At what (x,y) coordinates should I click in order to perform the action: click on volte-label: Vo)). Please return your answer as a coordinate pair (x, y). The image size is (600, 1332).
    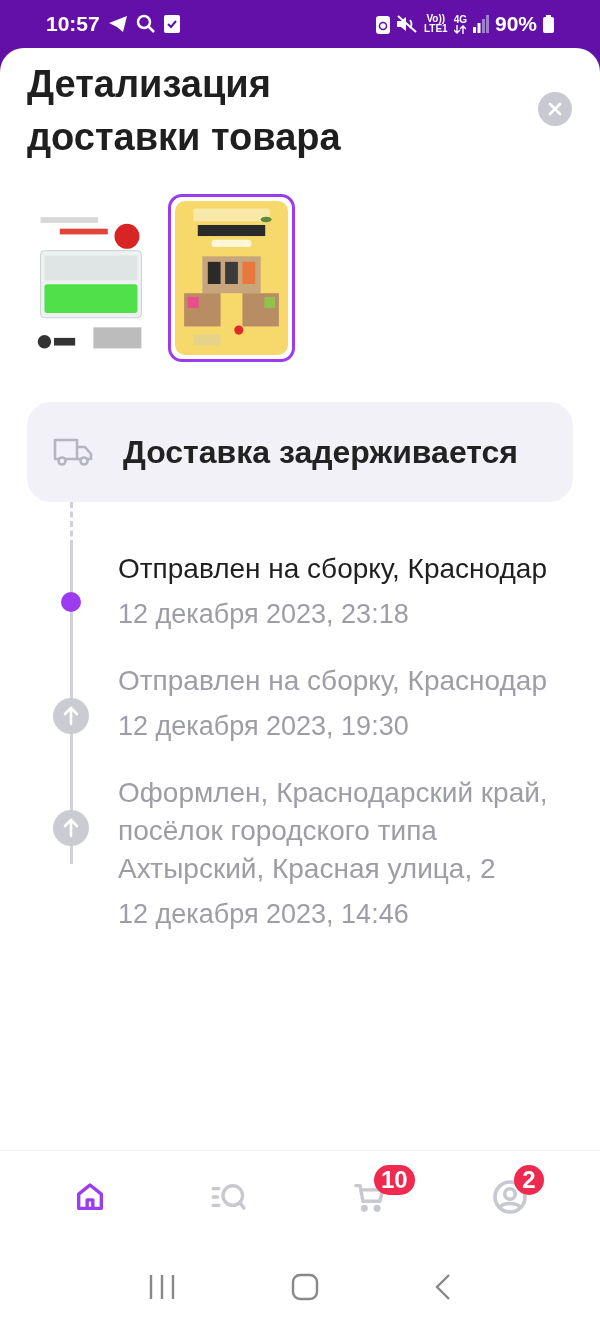
    Looking at the image, I should click on (436, 19).